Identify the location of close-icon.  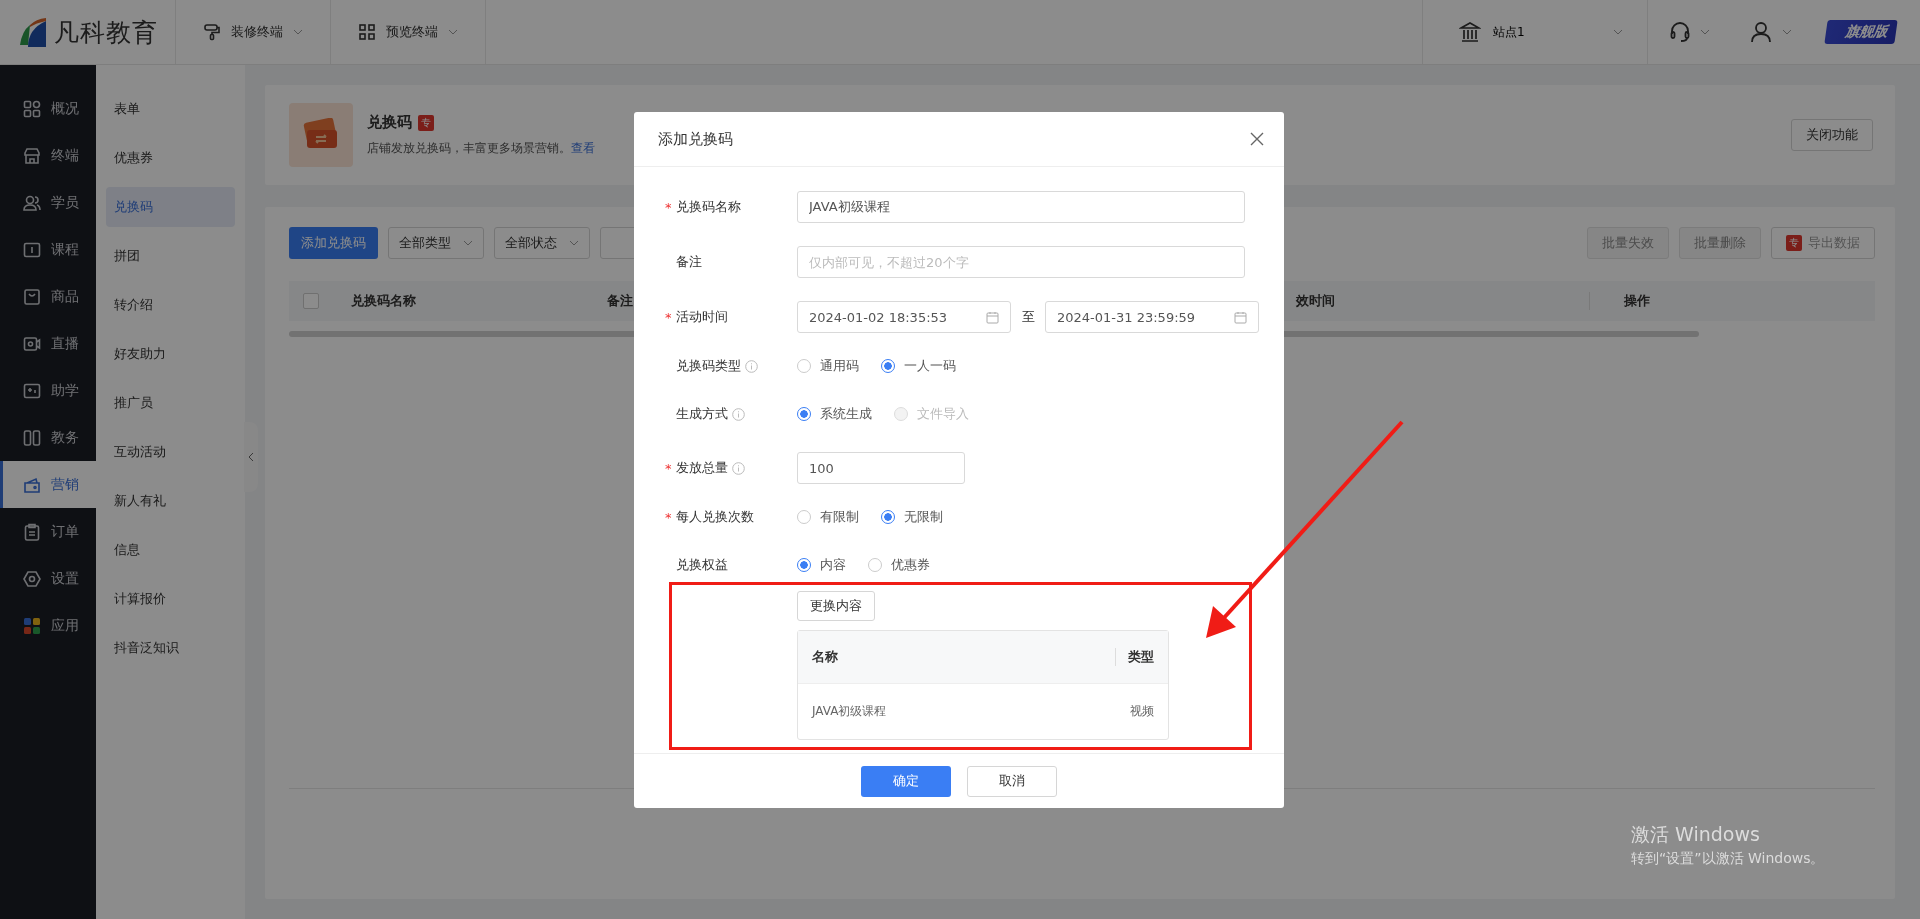
(1257, 139).